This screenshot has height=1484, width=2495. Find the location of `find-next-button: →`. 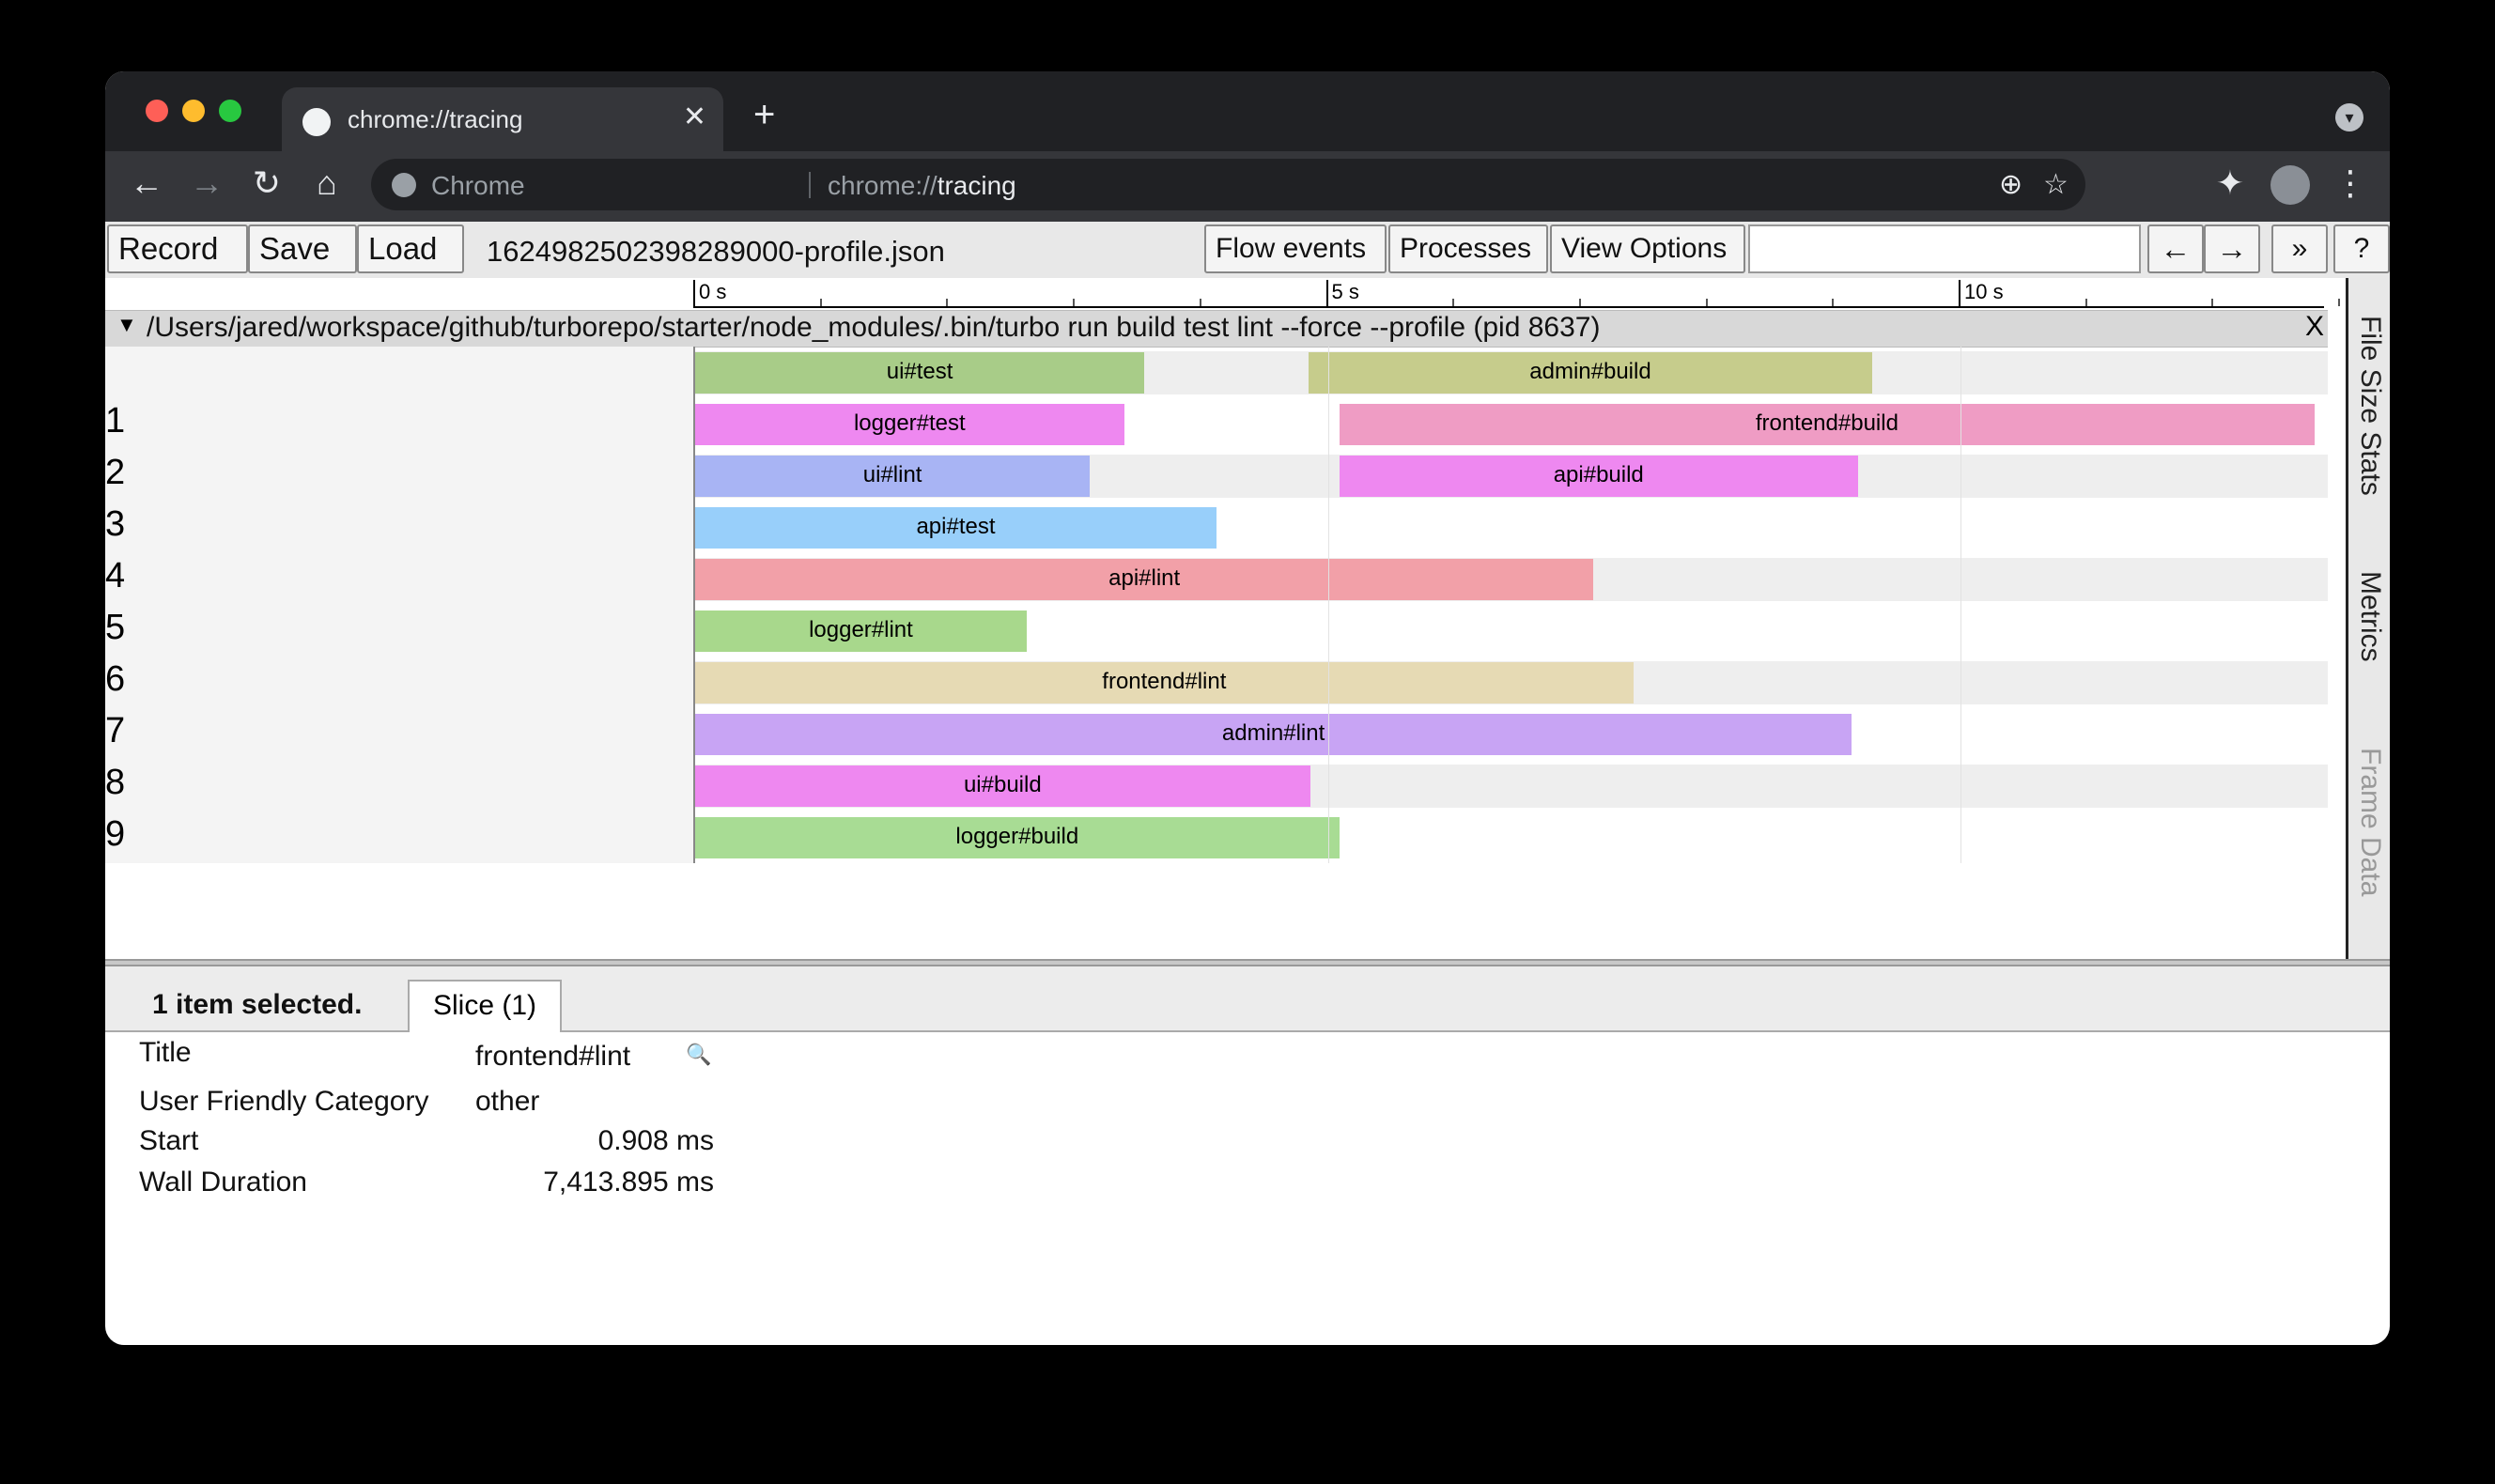

find-next-button: → is located at coordinates (2232, 249).